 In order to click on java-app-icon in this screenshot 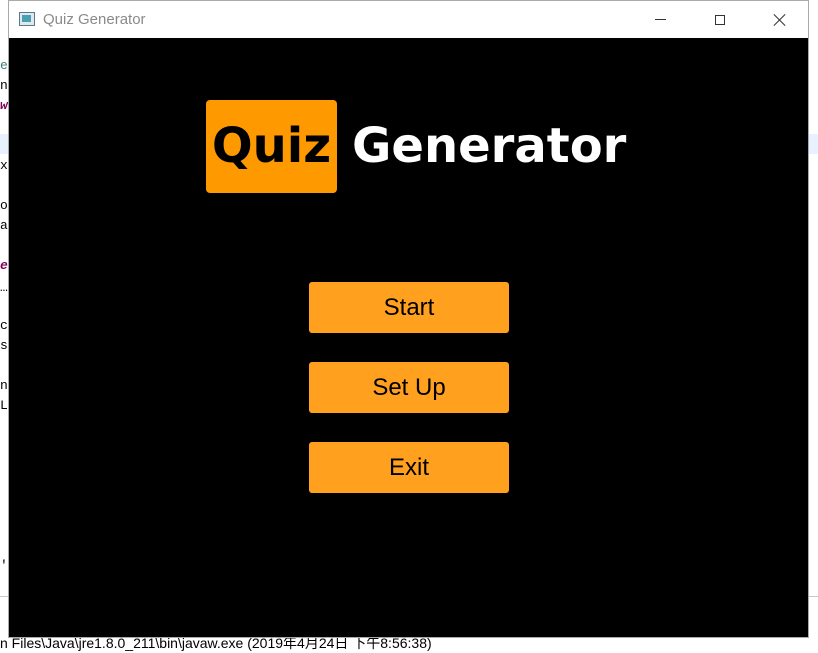, I will do `click(27, 19)`.